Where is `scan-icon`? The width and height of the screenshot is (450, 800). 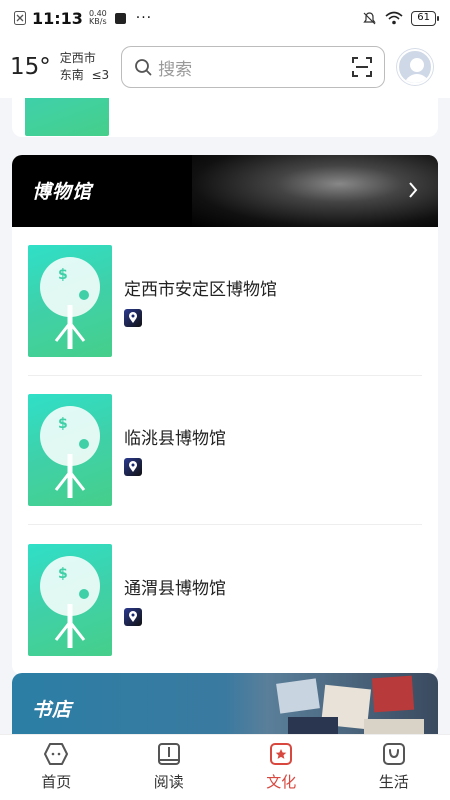
scan-icon is located at coordinates (362, 67).